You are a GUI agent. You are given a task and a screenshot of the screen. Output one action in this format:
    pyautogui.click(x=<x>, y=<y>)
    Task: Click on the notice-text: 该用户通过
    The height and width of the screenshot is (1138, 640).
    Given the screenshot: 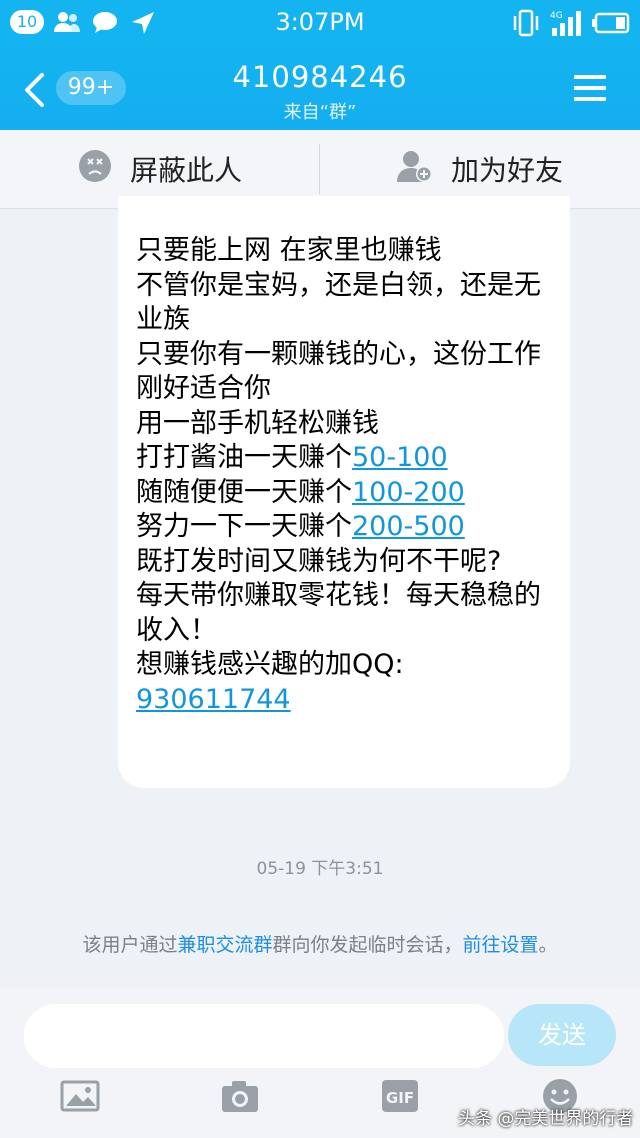 What is the action you would take?
    pyautogui.click(x=130, y=945)
    